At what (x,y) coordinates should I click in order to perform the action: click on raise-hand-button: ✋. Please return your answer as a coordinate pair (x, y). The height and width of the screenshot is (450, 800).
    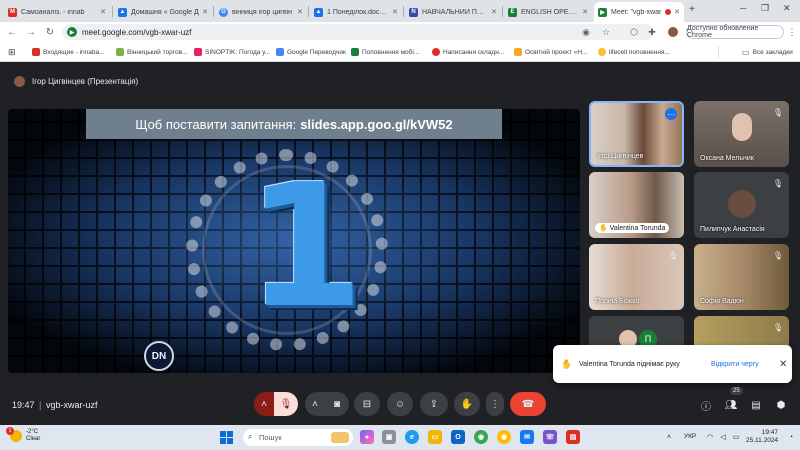
    Looking at the image, I should click on (467, 404).